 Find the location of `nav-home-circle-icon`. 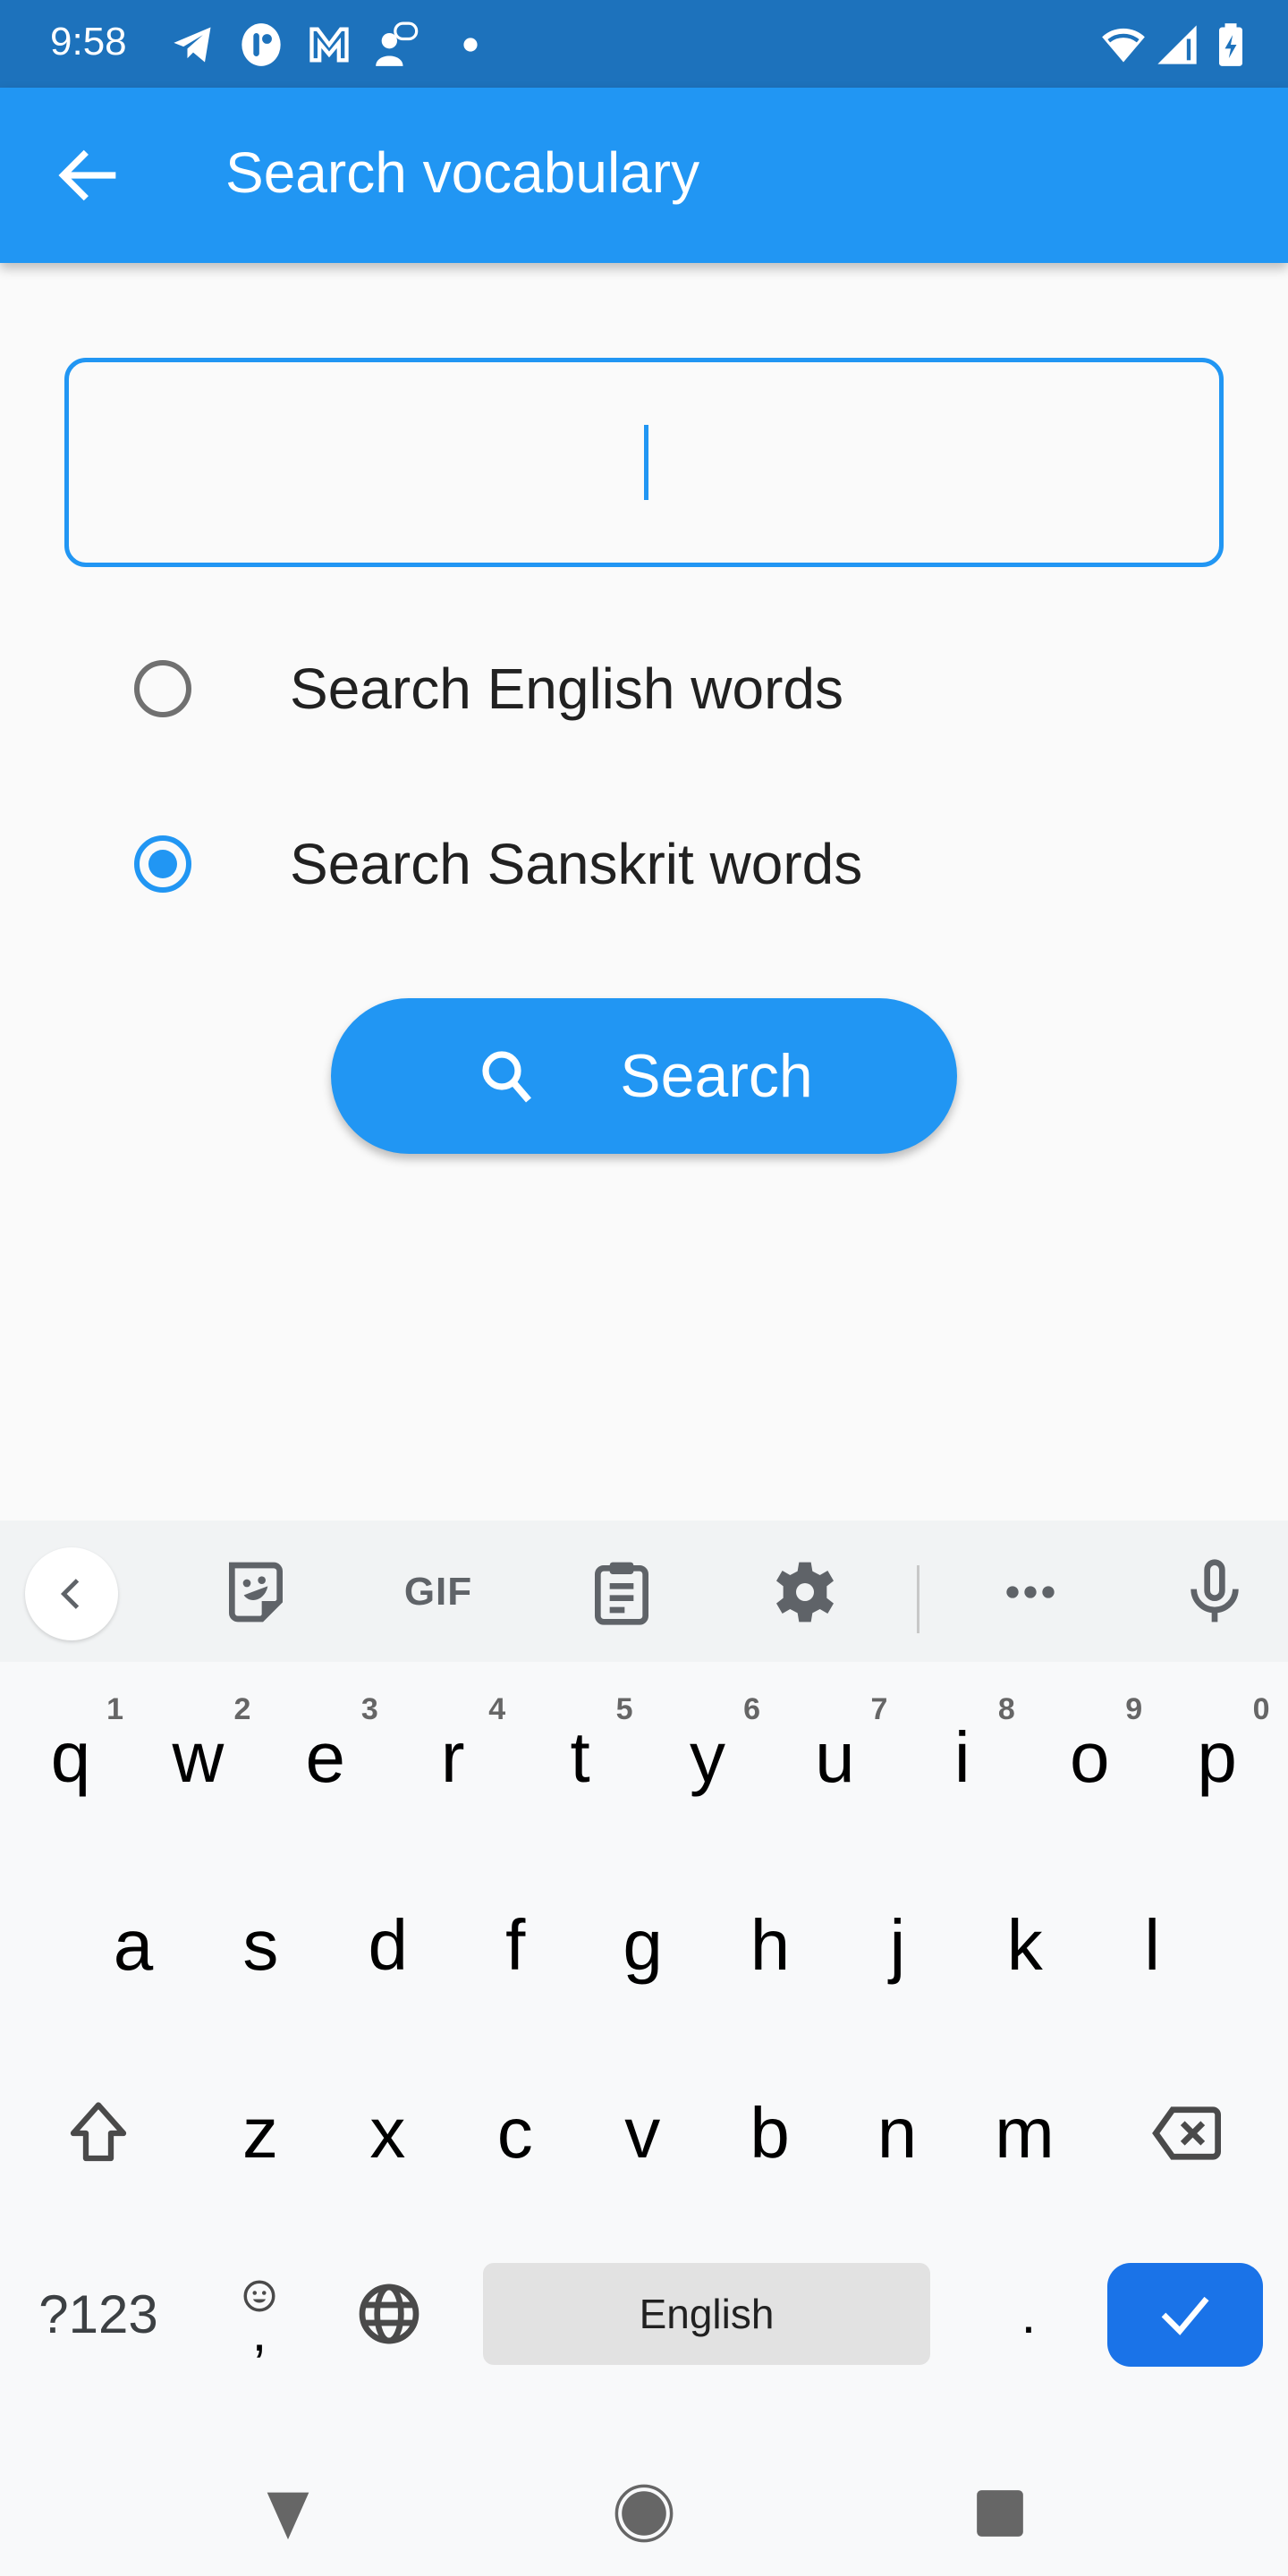

nav-home-circle-icon is located at coordinates (644, 2513).